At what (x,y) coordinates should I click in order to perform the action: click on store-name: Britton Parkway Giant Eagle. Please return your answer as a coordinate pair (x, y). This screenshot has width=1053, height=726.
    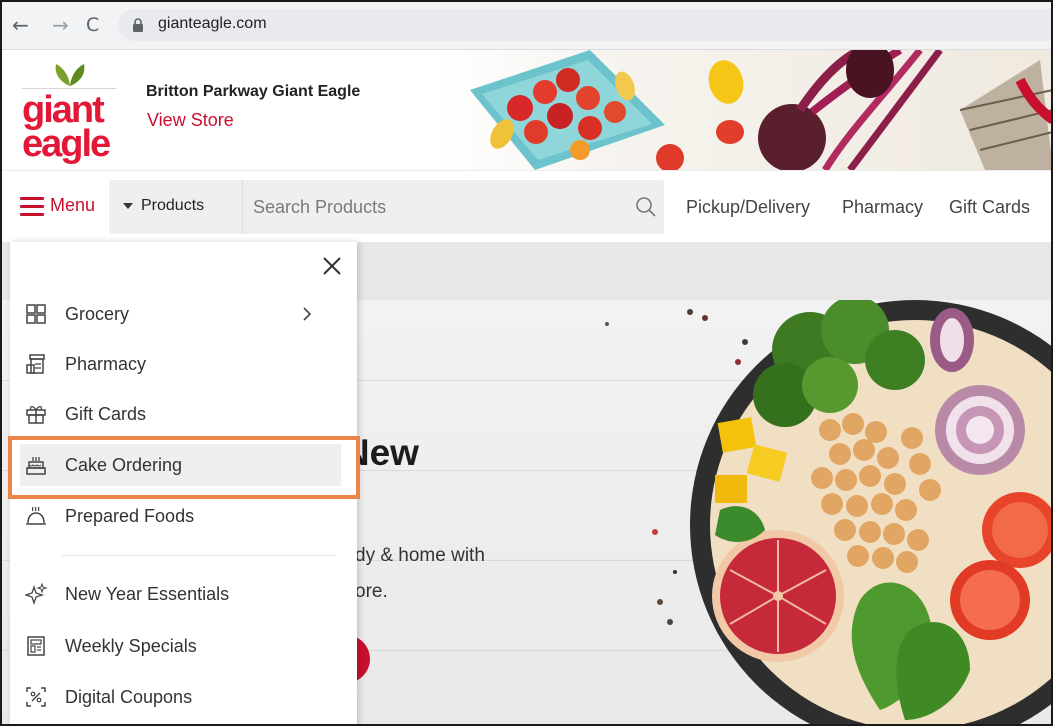
    Looking at the image, I should click on (253, 91).